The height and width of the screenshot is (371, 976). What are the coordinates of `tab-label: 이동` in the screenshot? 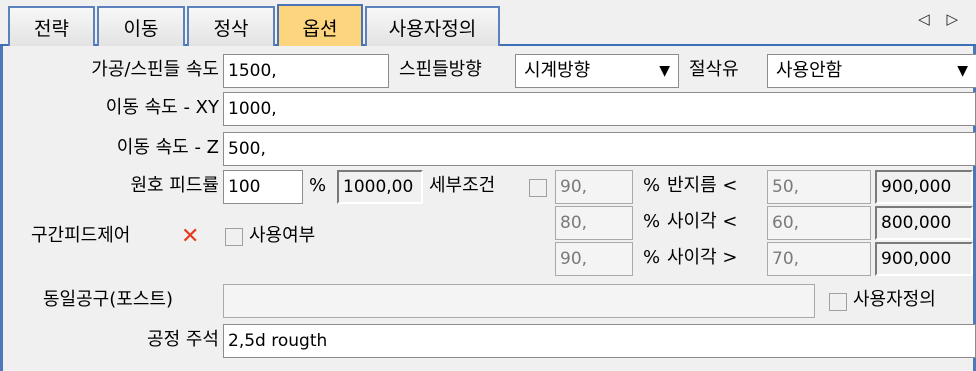 It's located at (141, 28).